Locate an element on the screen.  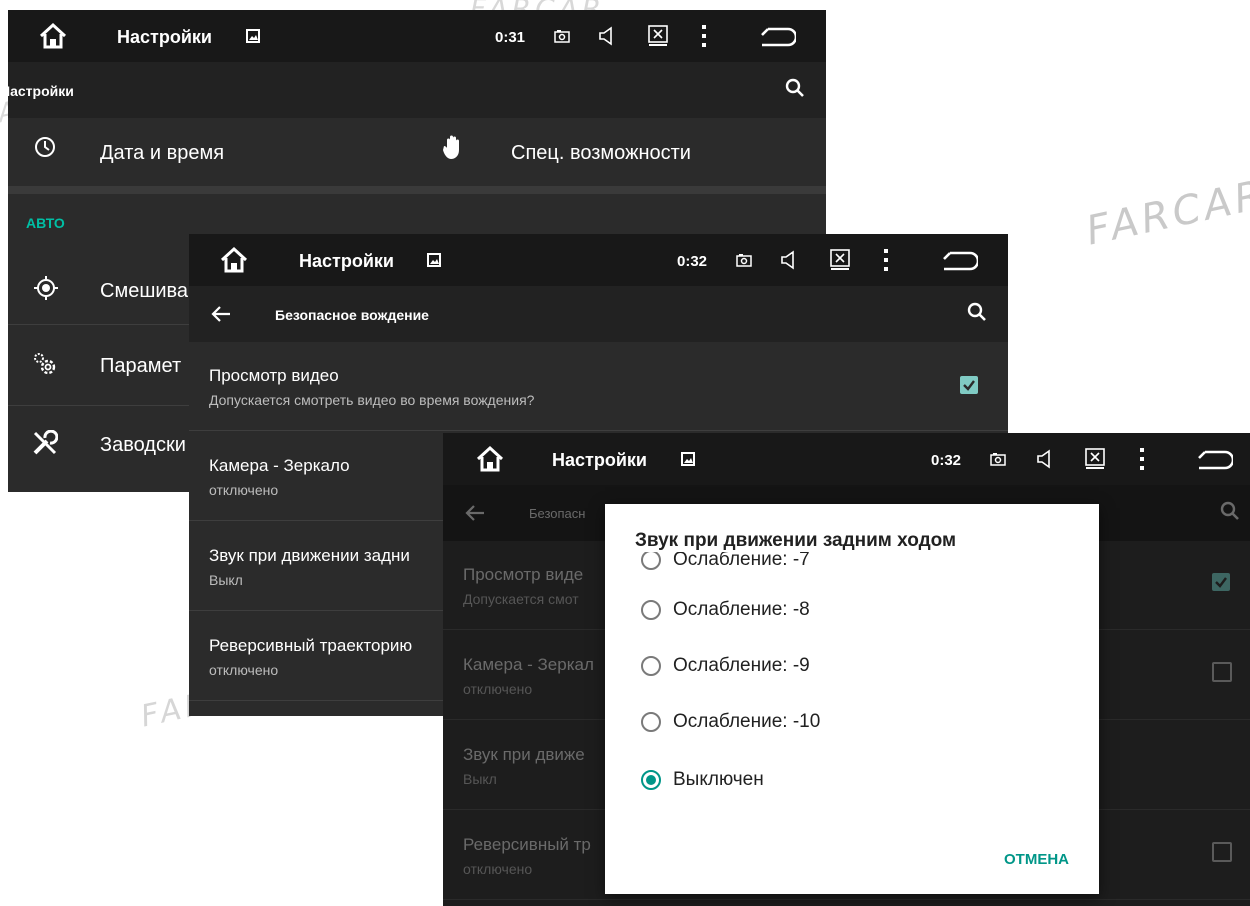
pref-title: Просмотр виде is located at coordinates (523, 574).